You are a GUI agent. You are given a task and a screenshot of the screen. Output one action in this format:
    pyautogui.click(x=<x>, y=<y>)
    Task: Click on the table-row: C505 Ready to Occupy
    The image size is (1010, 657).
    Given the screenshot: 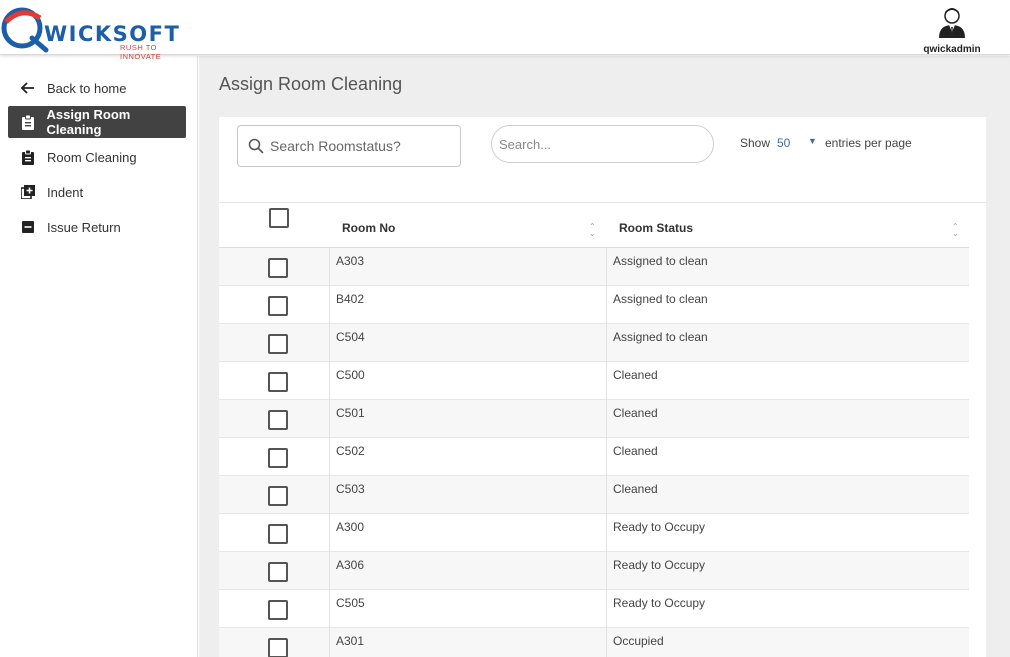 What is the action you would take?
    pyautogui.click(x=594, y=609)
    